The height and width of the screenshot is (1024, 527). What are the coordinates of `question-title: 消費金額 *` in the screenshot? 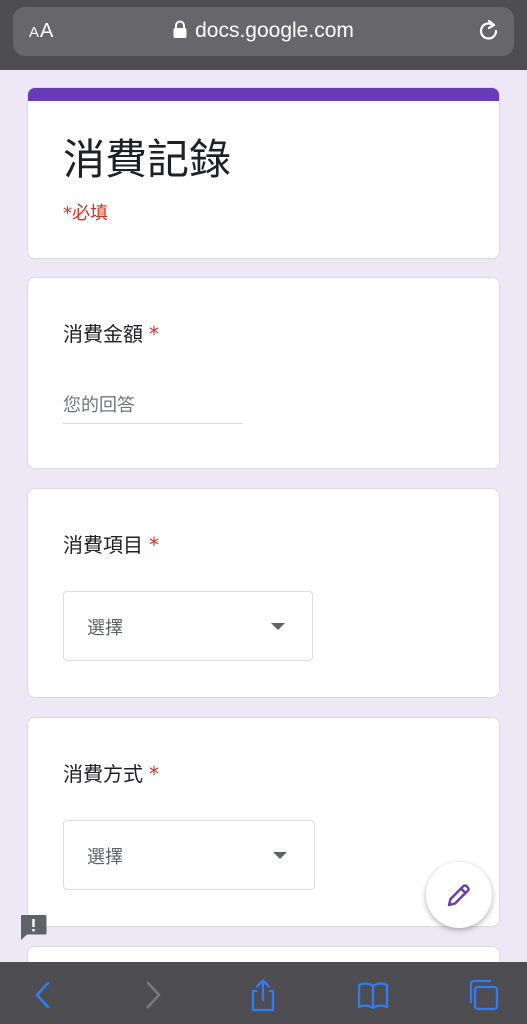 It's located at (111, 332).